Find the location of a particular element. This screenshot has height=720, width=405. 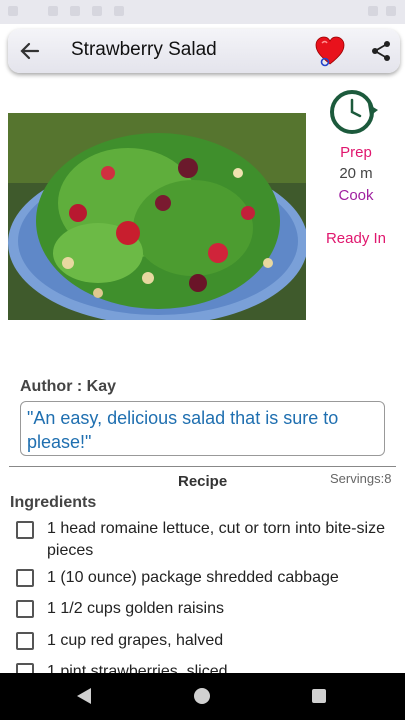

page-title: Strawberry Salad is located at coordinates (144, 49).